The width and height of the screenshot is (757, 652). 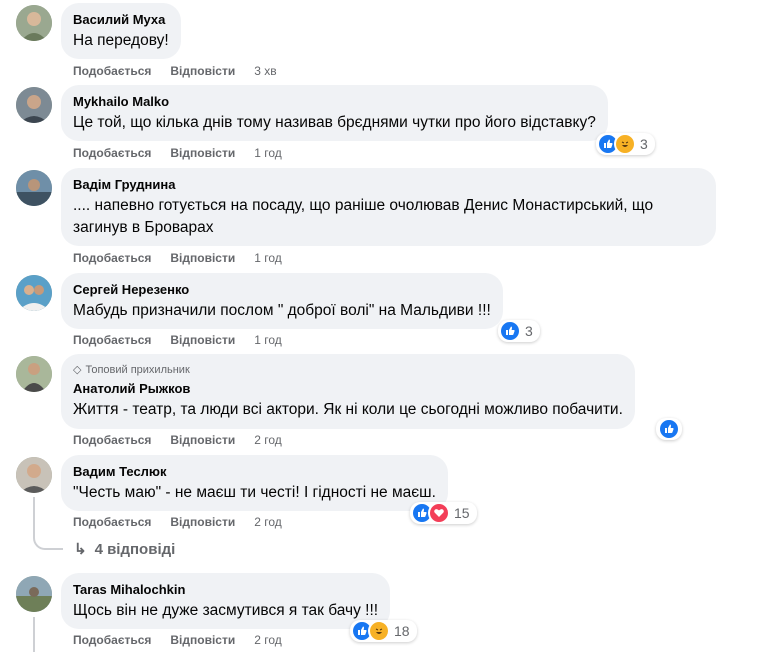 I want to click on comment-author: Сергей Нерезенко, so click(x=282, y=289).